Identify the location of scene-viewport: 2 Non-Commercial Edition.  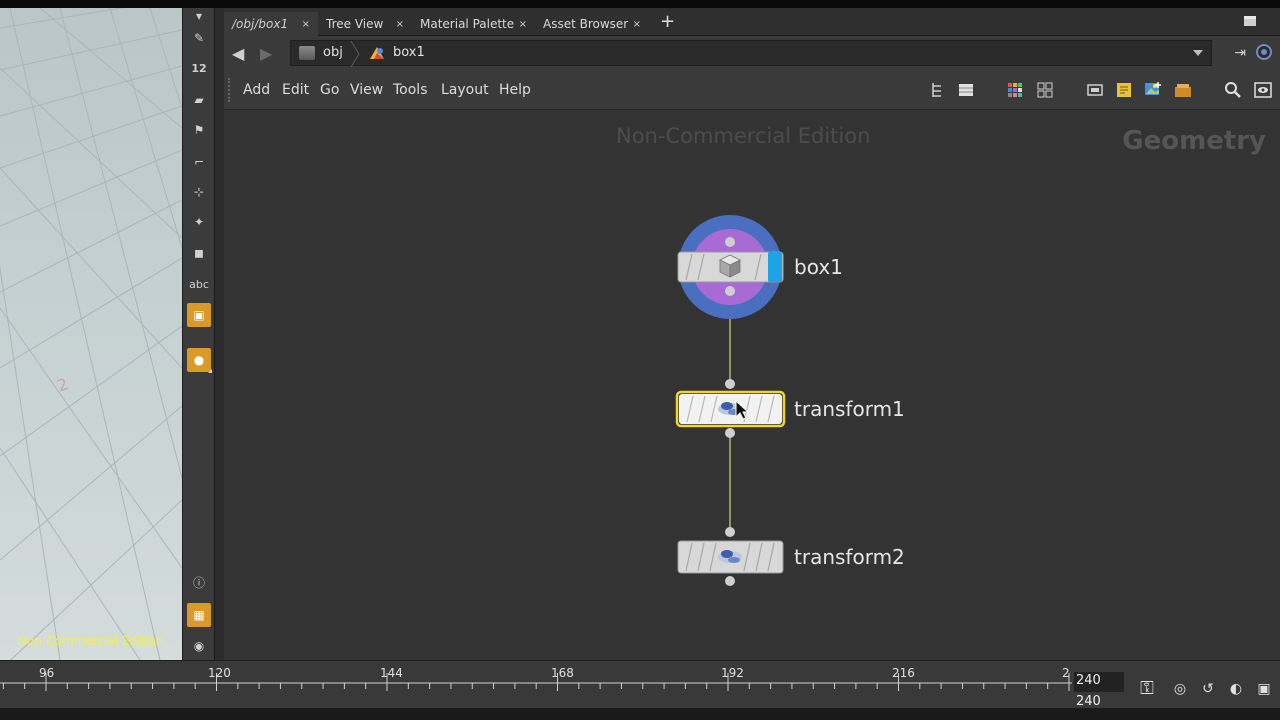
(91, 334).